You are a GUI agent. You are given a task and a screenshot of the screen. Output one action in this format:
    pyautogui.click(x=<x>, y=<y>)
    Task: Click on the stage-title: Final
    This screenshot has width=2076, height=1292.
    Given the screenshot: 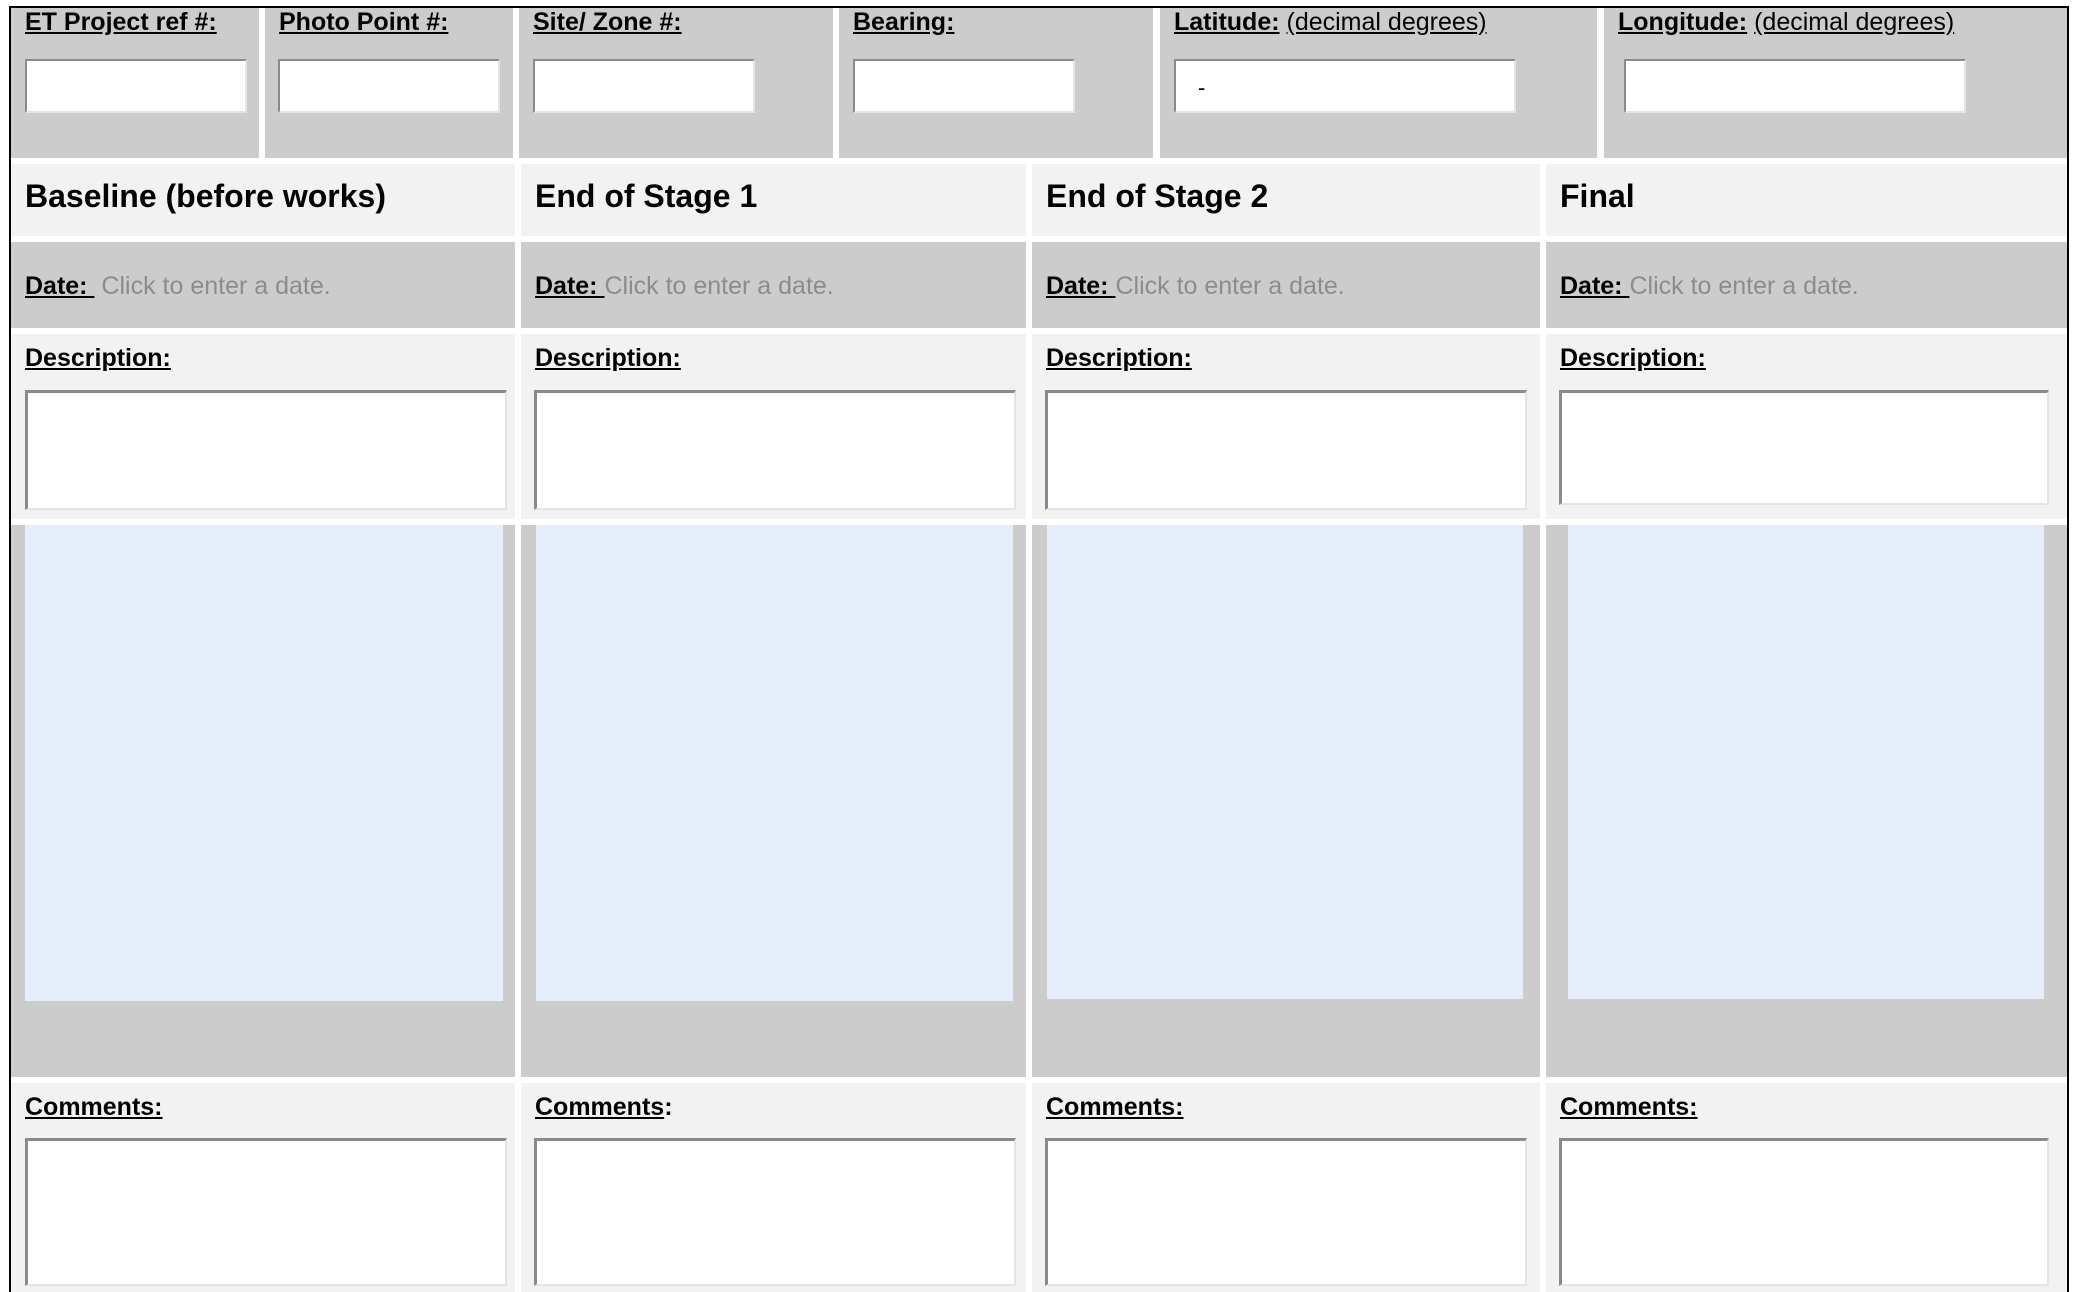 What is the action you would take?
    pyautogui.click(x=1597, y=196)
    